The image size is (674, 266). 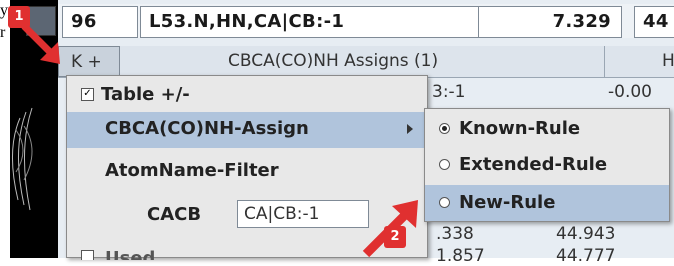 What do you see at coordinates (40, 43) in the screenshot?
I see `annotation-arrow-1-icon` at bounding box center [40, 43].